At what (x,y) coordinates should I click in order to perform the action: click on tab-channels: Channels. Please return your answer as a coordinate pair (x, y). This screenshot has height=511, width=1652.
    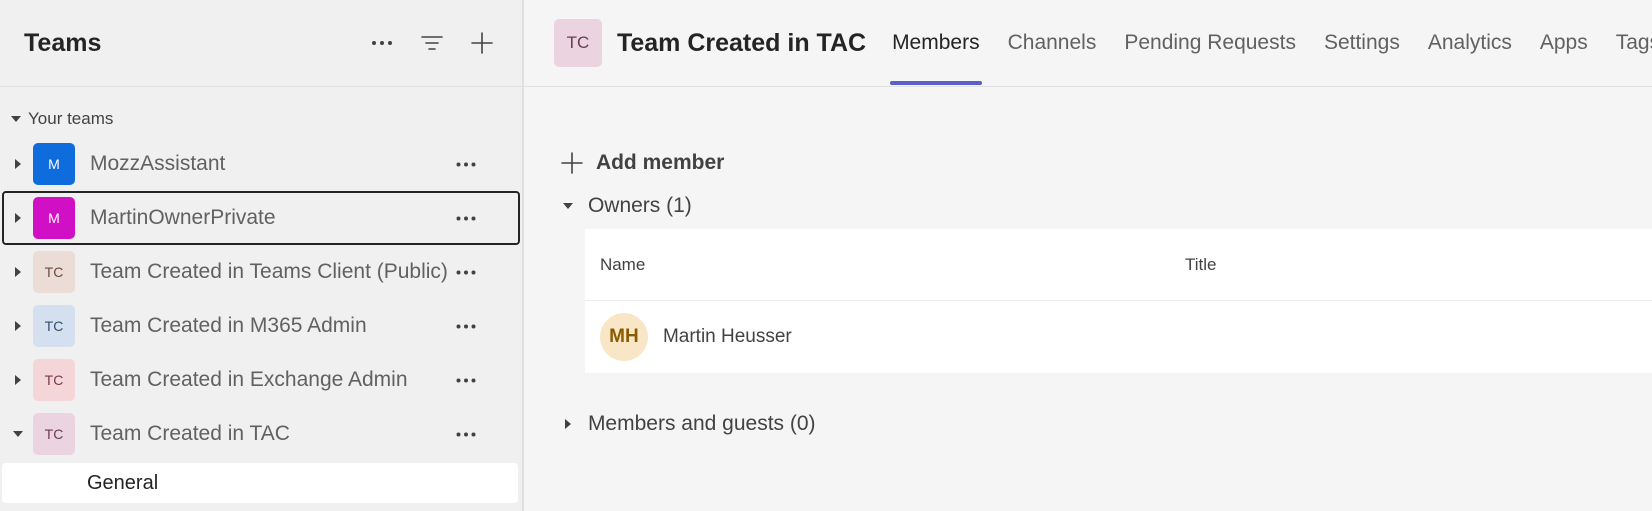
    Looking at the image, I should click on (1052, 43).